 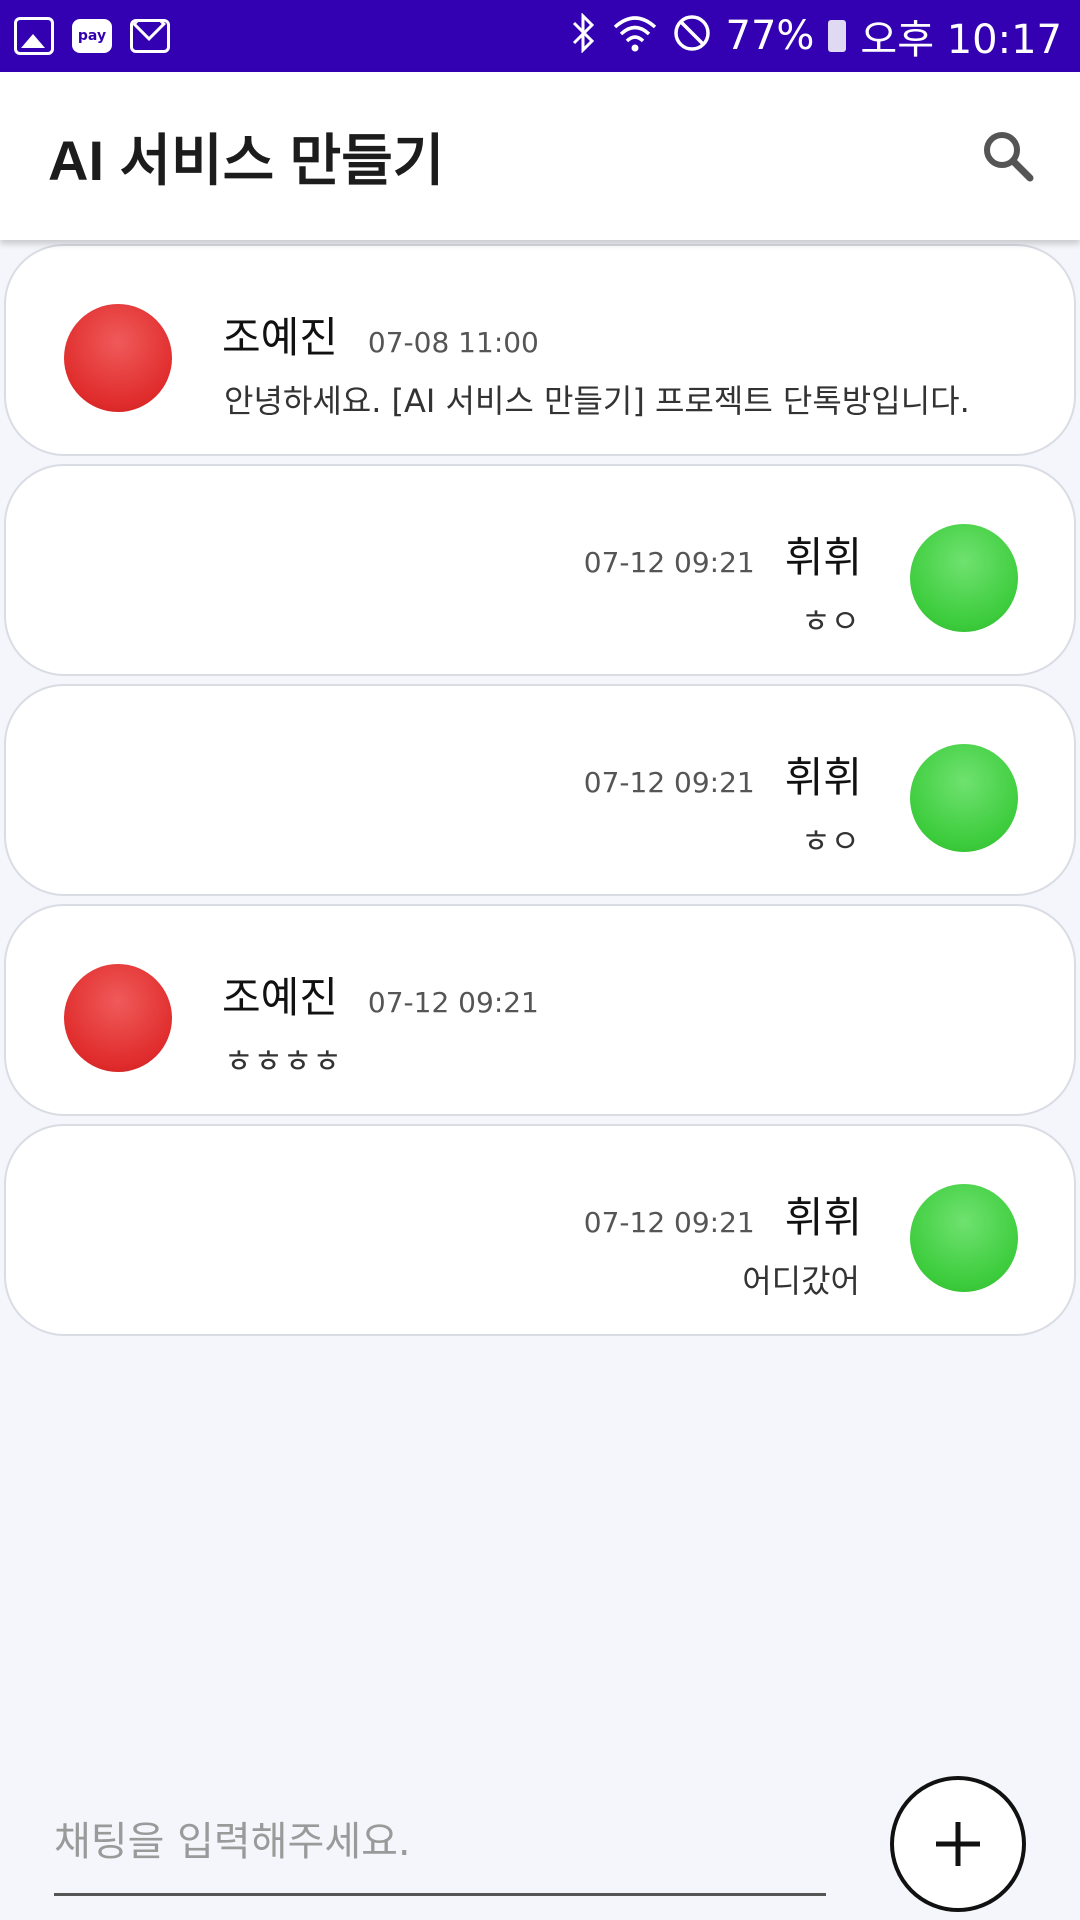 I want to click on gallery-icon, so click(x=34, y=36).